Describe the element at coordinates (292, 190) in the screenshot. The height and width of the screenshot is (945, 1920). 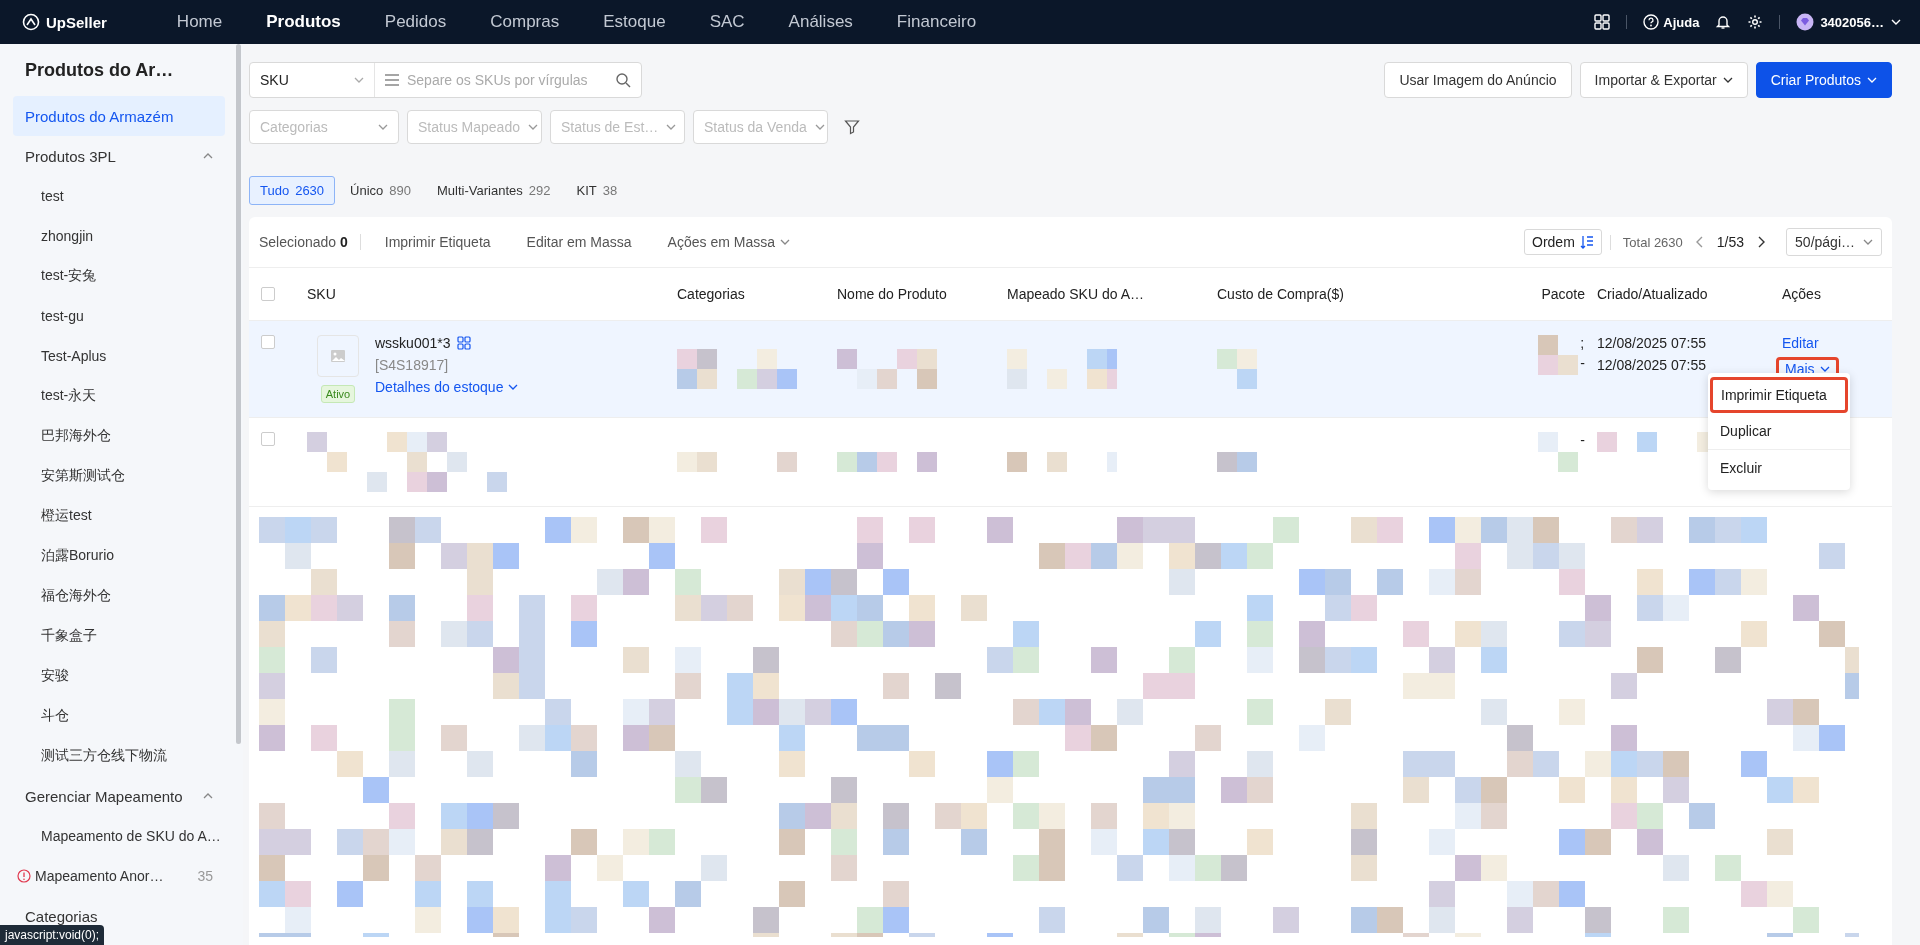
I see `category-tab: Tudo 2630` at that location.